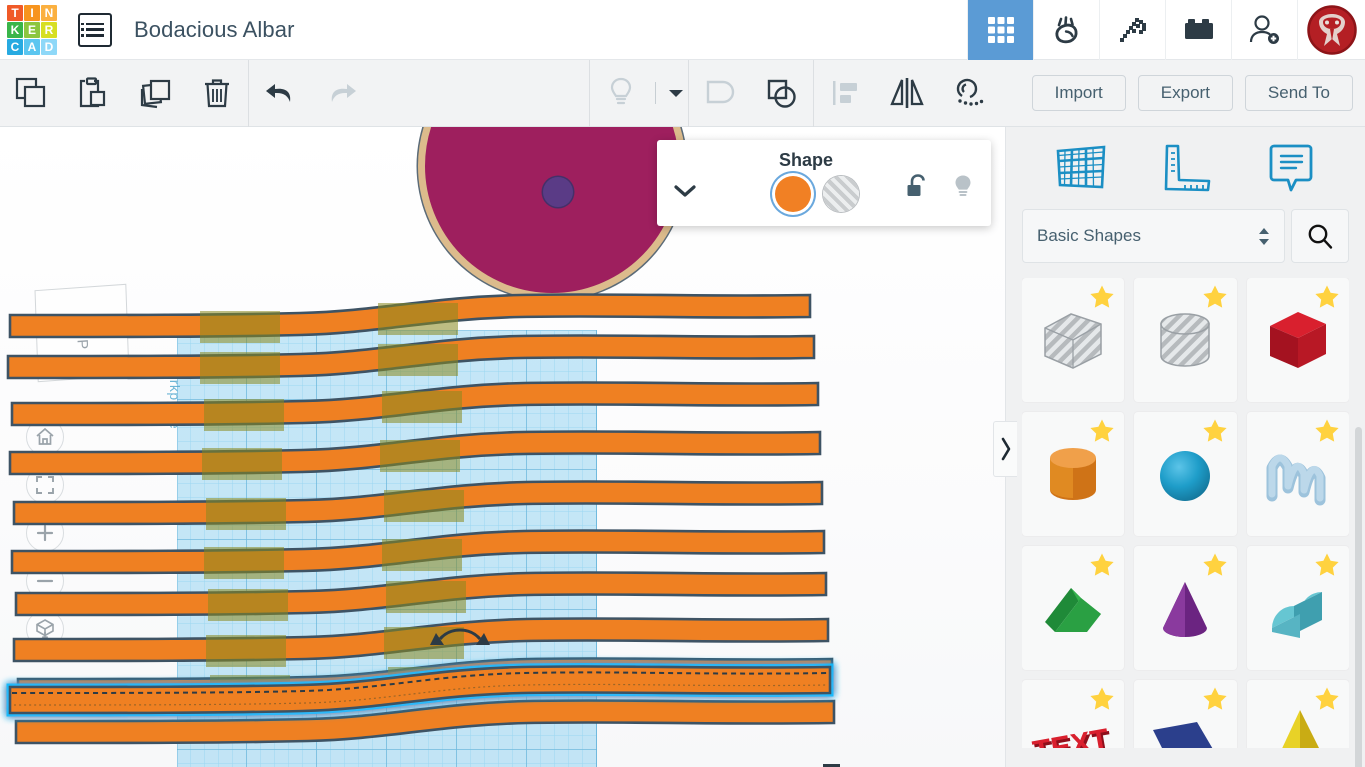  Describe the element at coordinates (32, 46) in the screenshot. I see `logo-letter-a-7: A` at that location.